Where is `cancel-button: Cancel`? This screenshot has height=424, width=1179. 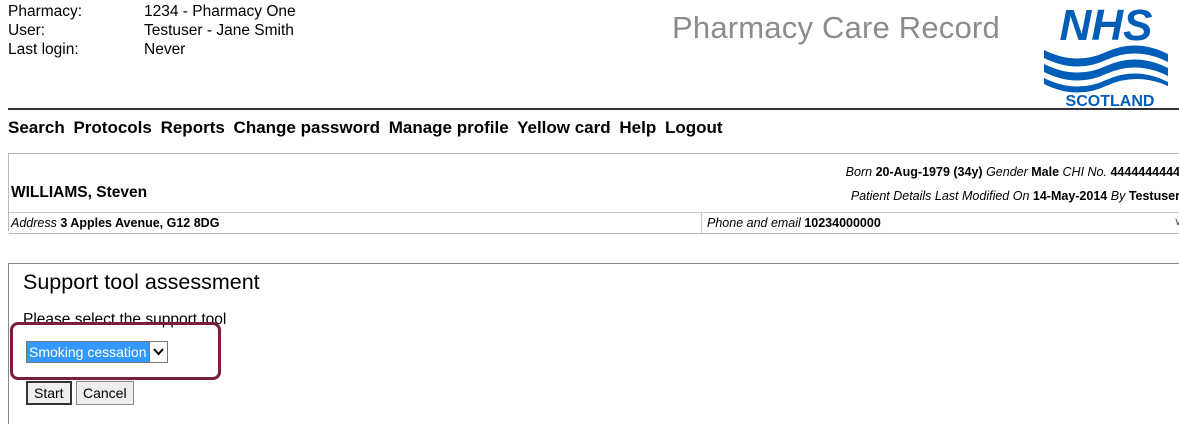 cancel-button: Cancel is located at coordinates (105, 393).